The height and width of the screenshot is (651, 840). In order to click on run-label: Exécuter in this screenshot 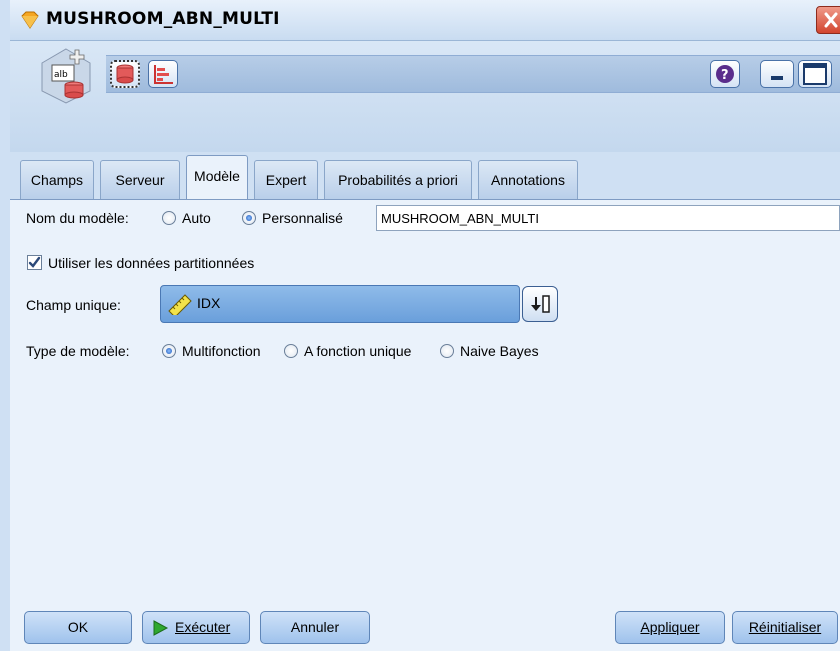, I will do `click(203, 627)`.